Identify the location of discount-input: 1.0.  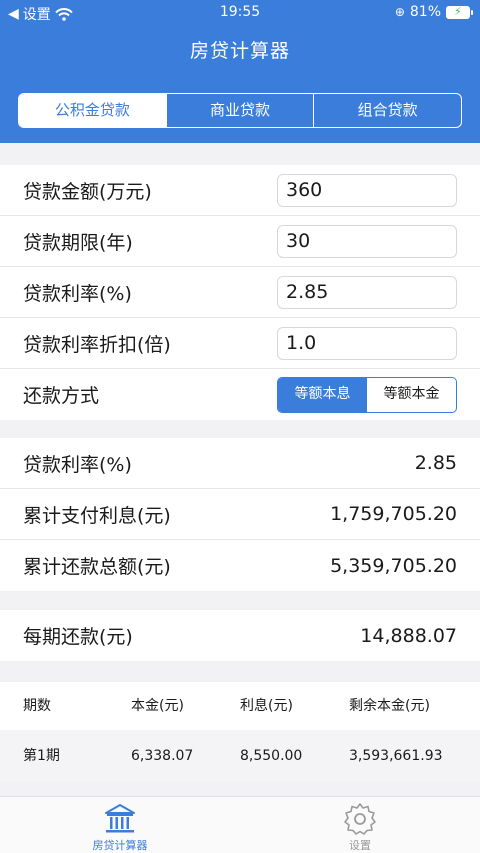
(367, 343).